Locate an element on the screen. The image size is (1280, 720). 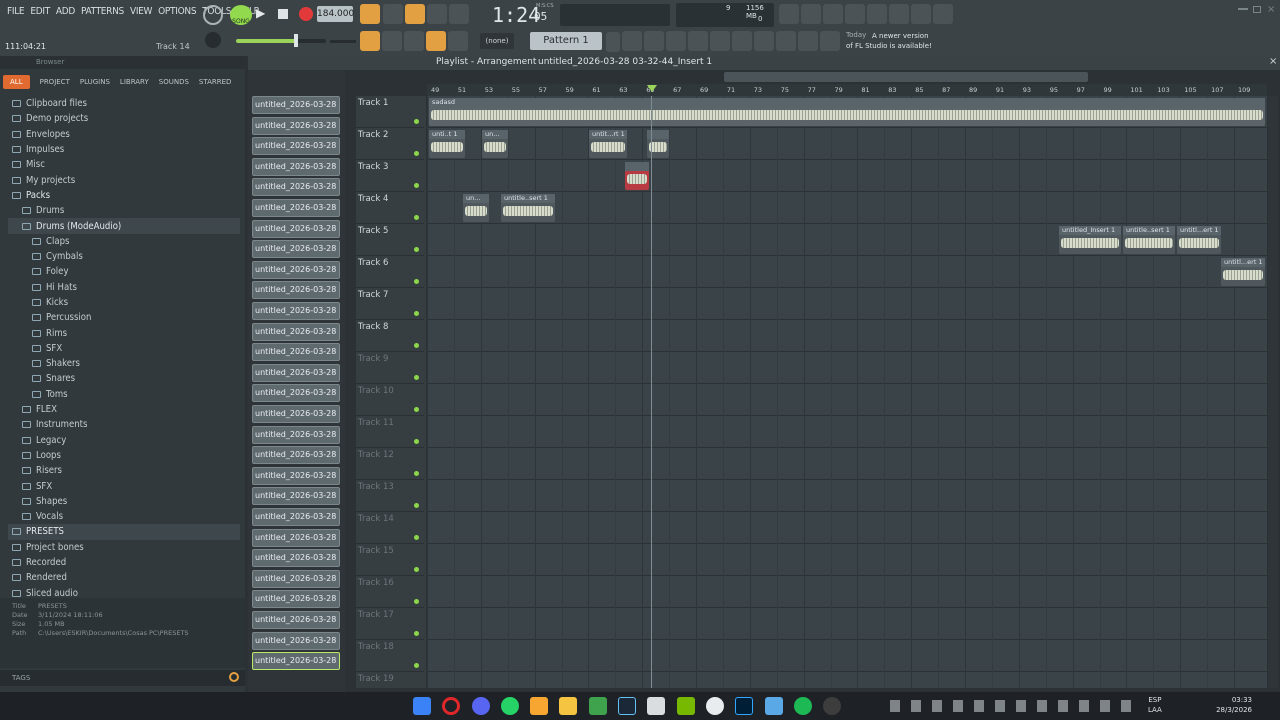
microphone-icon is located at coordinates (833, 14).